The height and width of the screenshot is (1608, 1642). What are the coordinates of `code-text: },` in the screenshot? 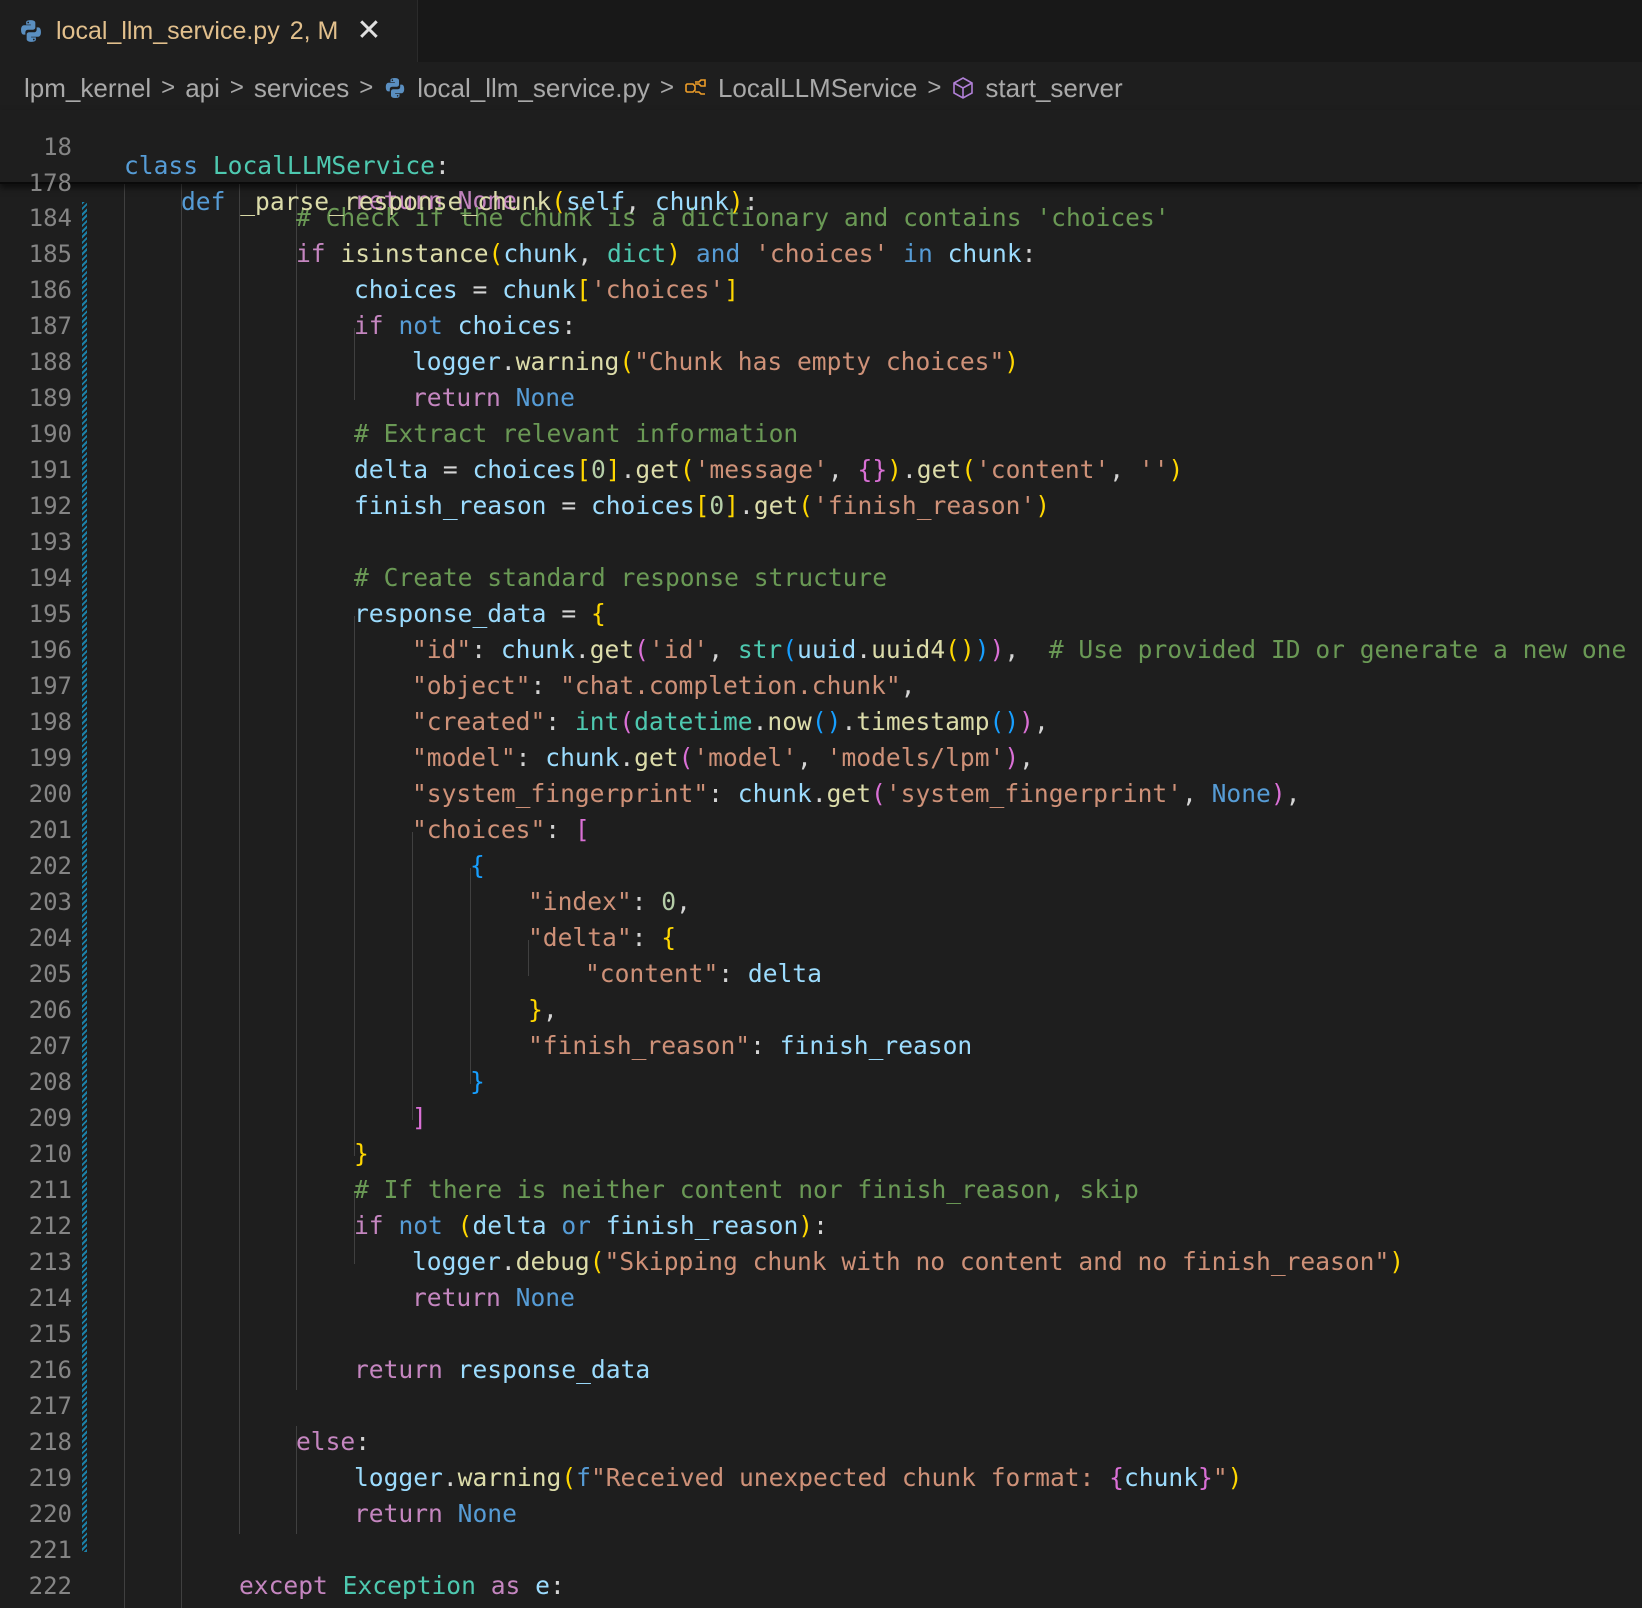 It's located at (543, 1009).